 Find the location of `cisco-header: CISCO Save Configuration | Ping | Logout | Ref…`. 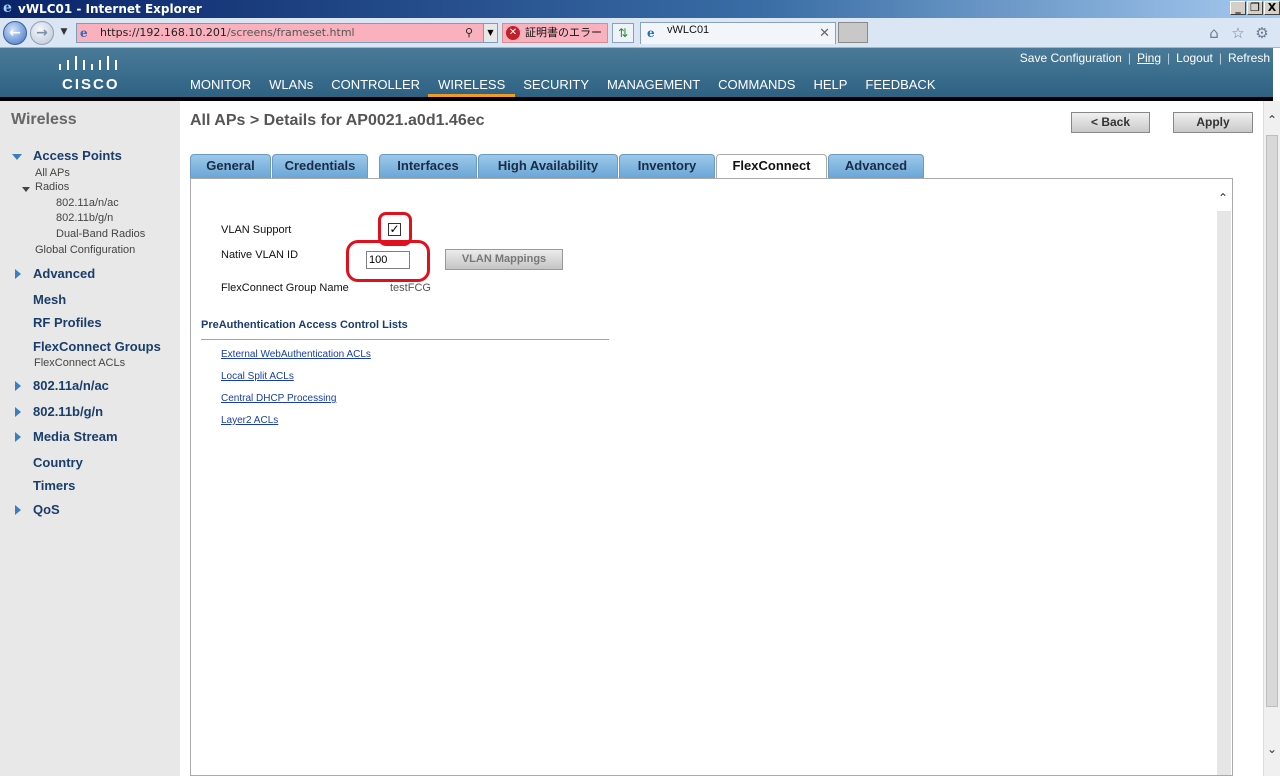

cisco-header: CISCO Save Configuration | Ping | Logout | Ref… is located at coordinates (636, 73).